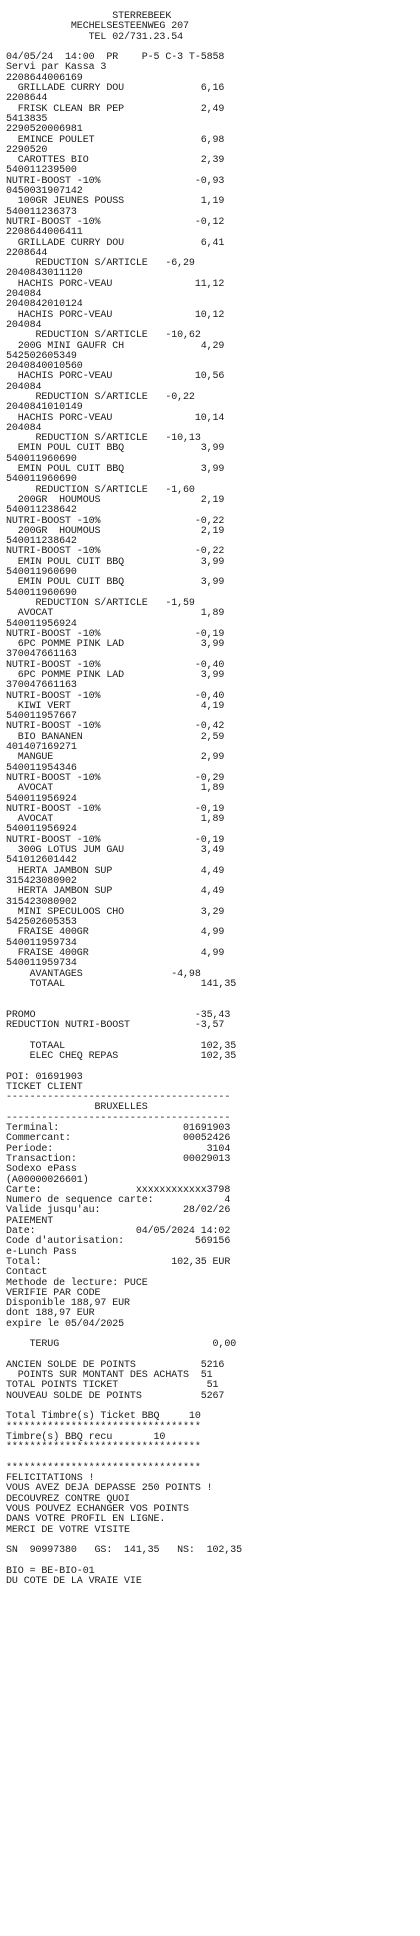  What do you see at coordinates (121, 1345) in the screenshot?
I see `receipt-line: TERUG 0,00` at bounding box center [121, 1345].